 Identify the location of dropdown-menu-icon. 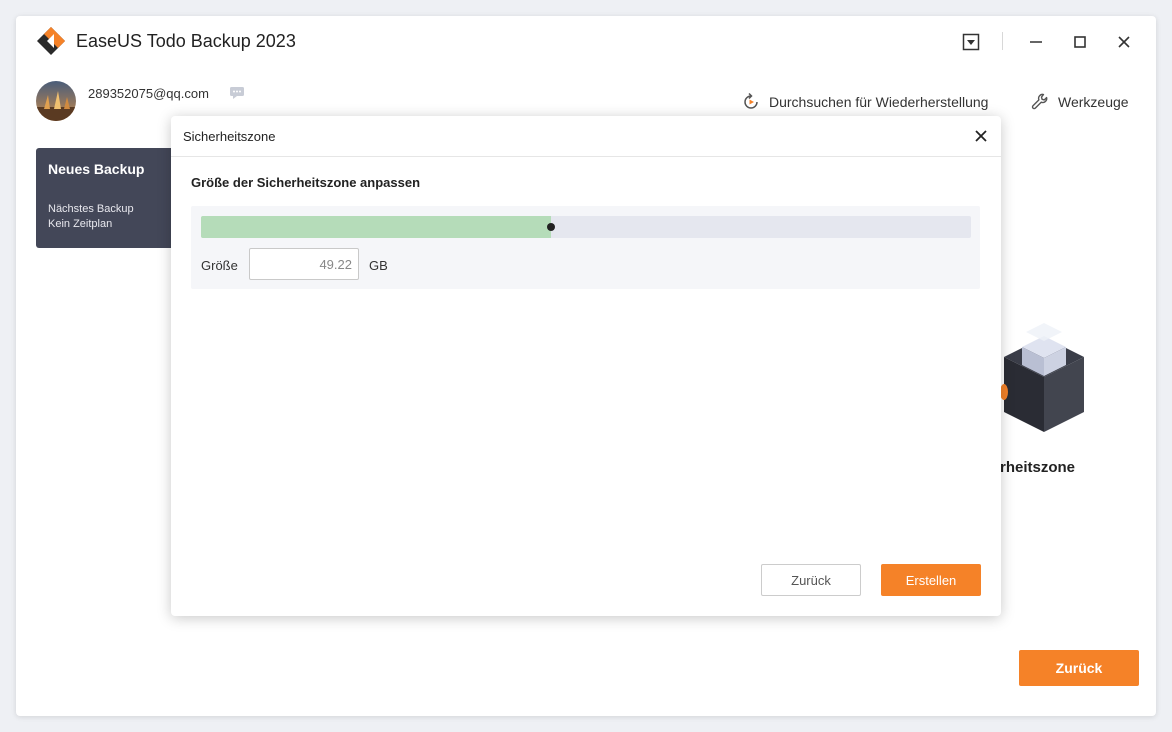
(971, 42).